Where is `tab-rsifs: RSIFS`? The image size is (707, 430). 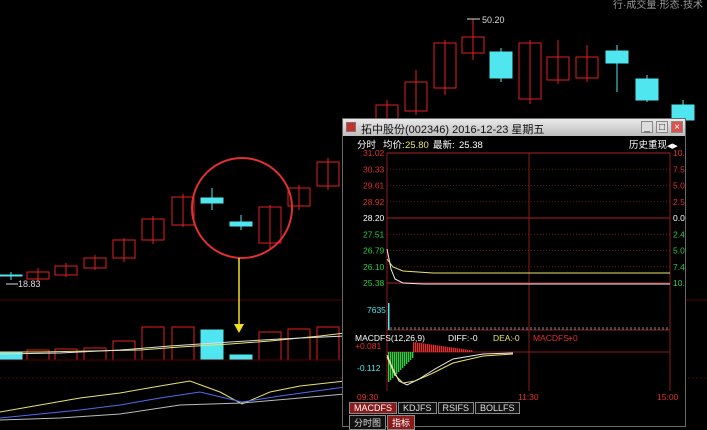 tab-rsifs: RSIFS is located at coordinates (456, 408).